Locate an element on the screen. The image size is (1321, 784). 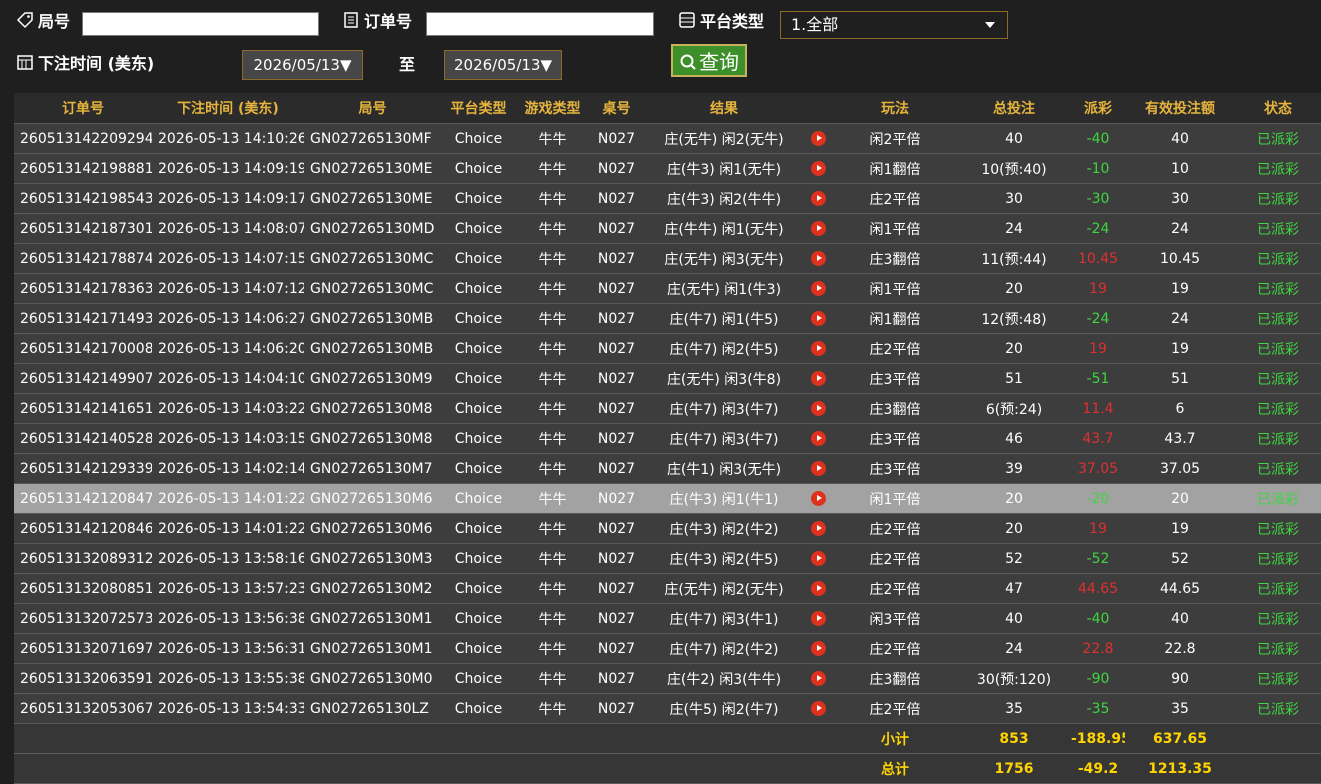
total-bet-cell: 47 is located at coordinates (1014, 588).